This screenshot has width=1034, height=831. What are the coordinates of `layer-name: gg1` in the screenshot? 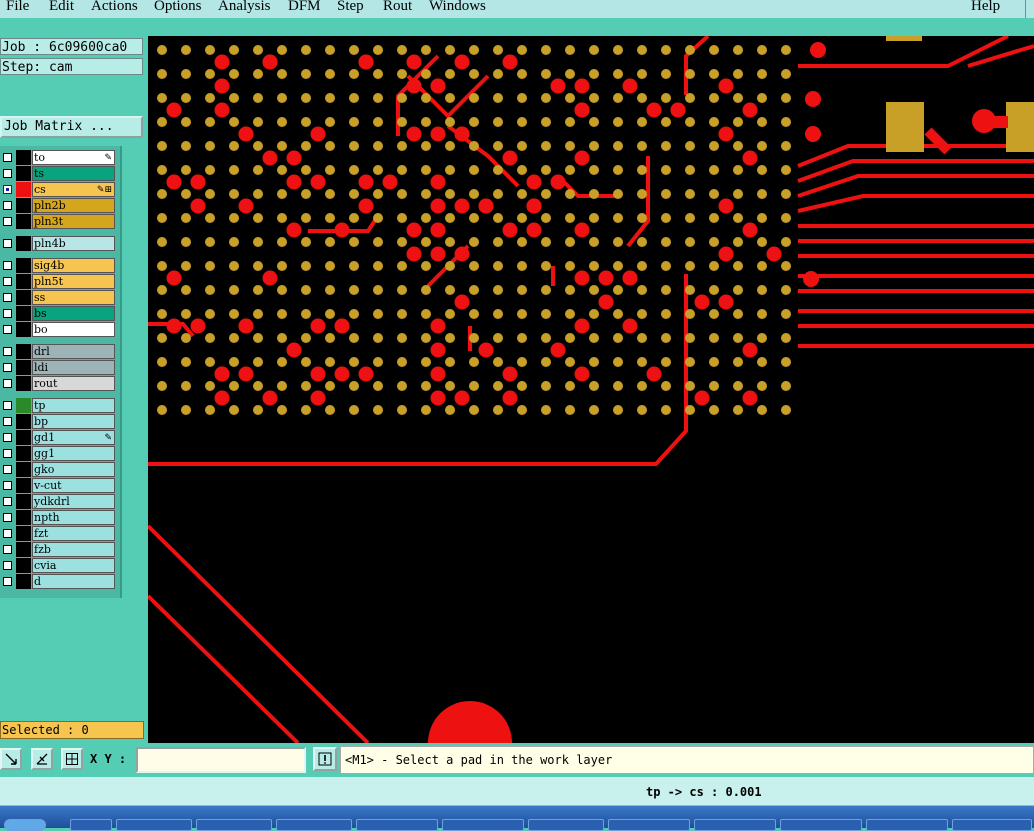 It's located at (73, 453).